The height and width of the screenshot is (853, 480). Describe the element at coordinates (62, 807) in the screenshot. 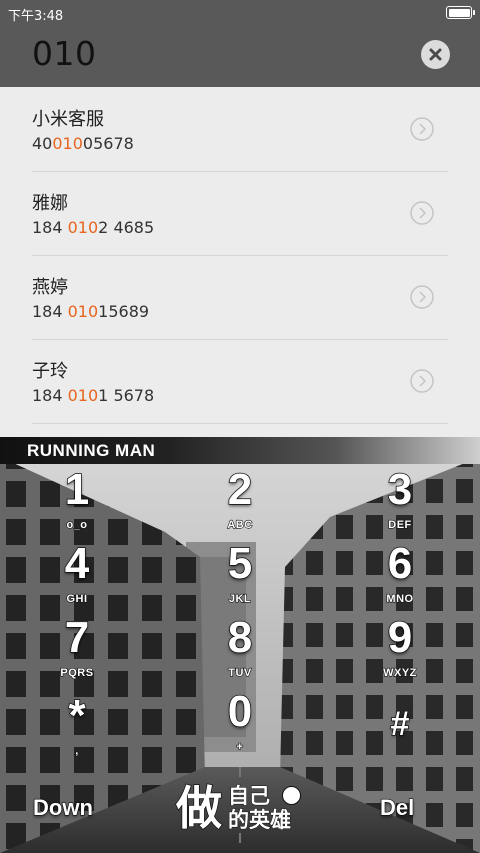

I see `down-button: Down` at that location.